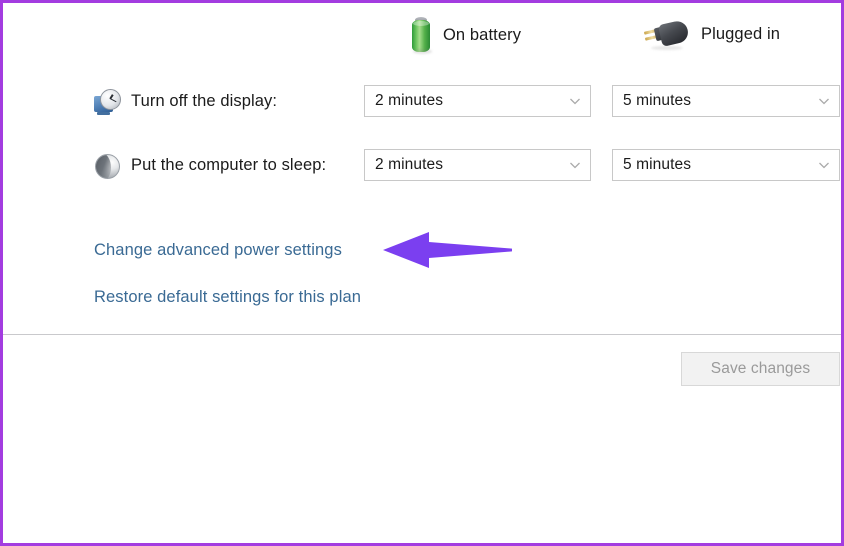  I want to click on dropdown-put-computer-to-sleep-plugged-in: 5 minutes, so click(726, 165).